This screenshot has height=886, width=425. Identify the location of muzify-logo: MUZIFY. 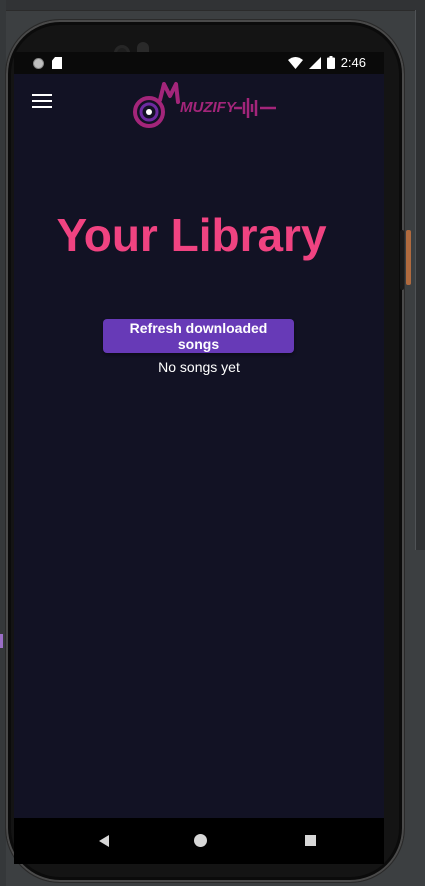
(204, 105).